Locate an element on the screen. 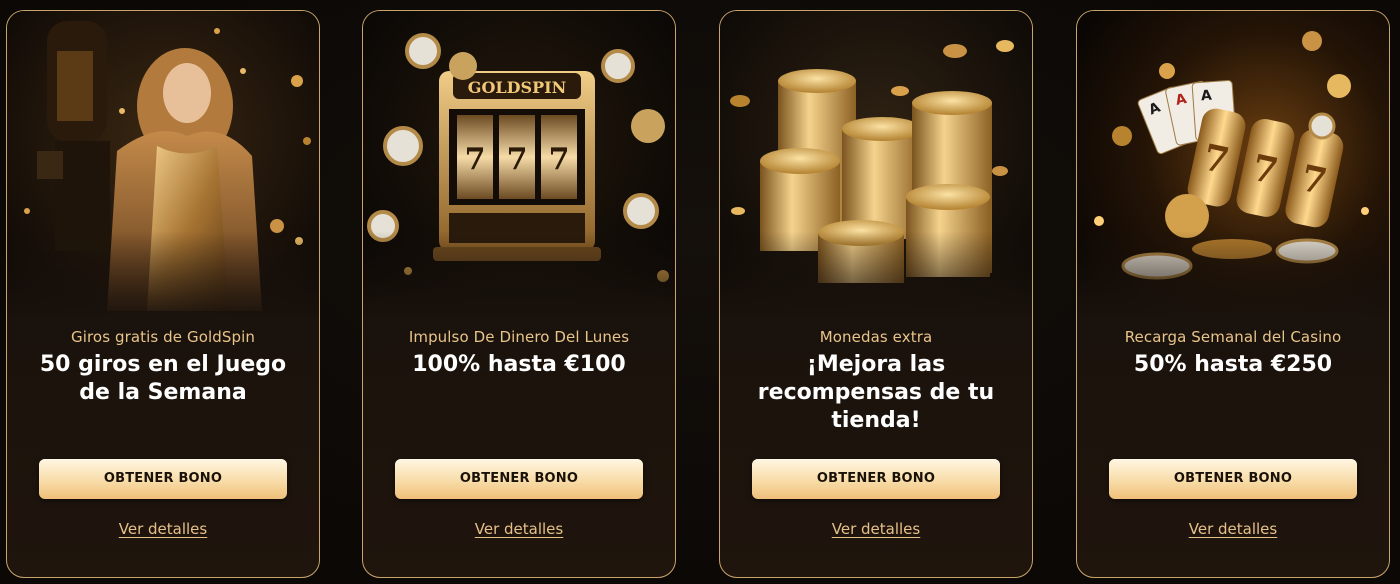 The image size is (1400, 584). cards-and-reels-icon: A A A 7 7 7 is located at coordinates (1233, 166).